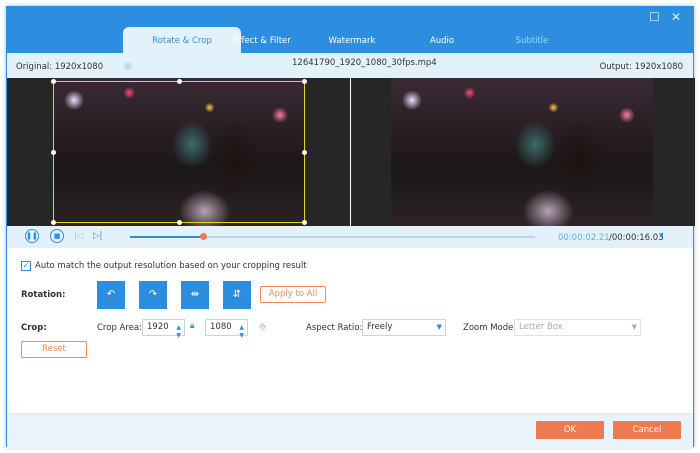 The width and height of the screenshot is (700, 453). What do you see at coordinates (364, 63) in the screenshot?
I see `file-name: 12641790_1920_1080_30fps.mp4` at bounding box center [364, 63].